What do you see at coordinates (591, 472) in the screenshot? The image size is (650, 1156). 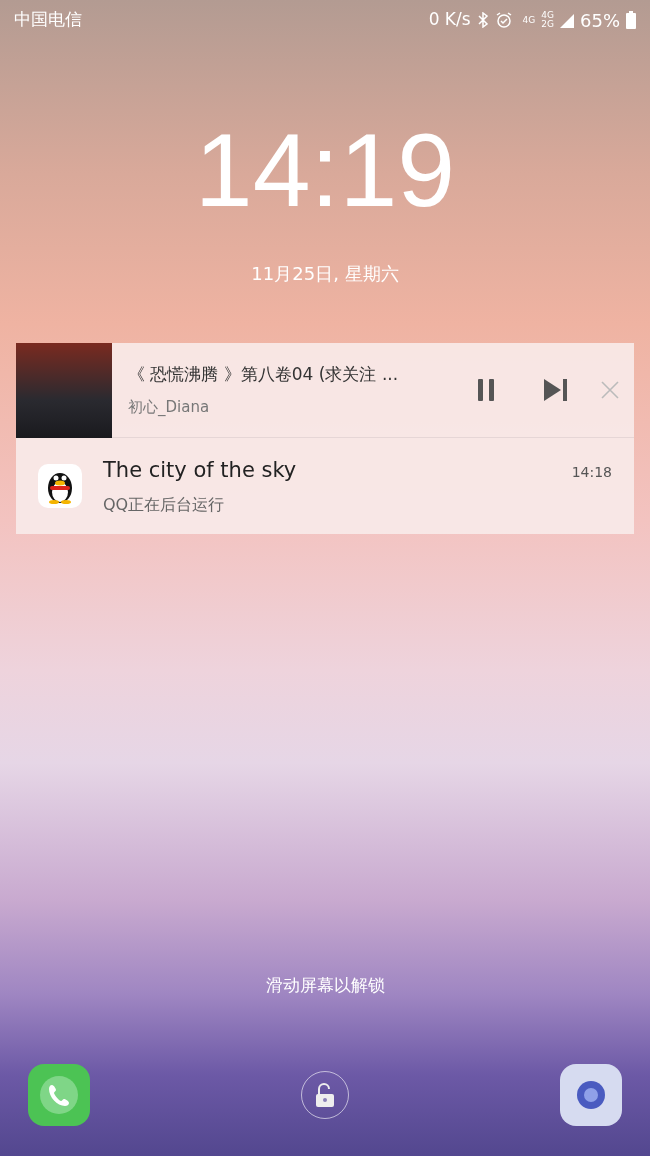 I see `notification-time: 14:18` at bounding box center [591, 472].